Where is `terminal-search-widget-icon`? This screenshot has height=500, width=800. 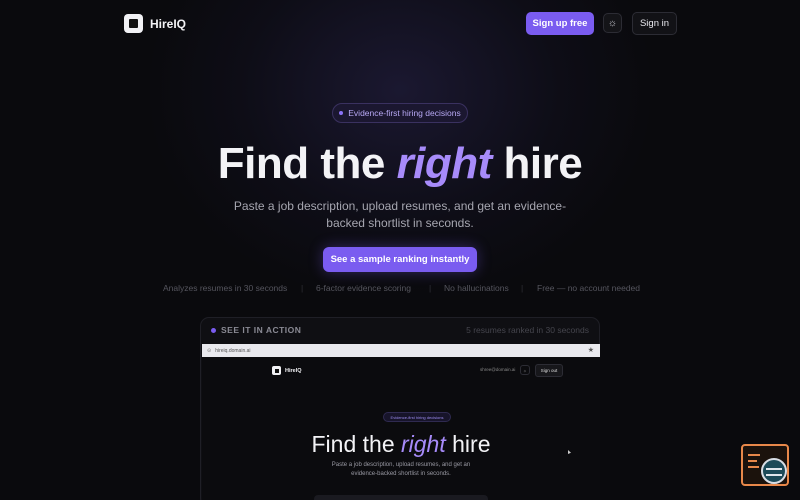 terminal-search-widget-icon is located at coordinates (766, 466).